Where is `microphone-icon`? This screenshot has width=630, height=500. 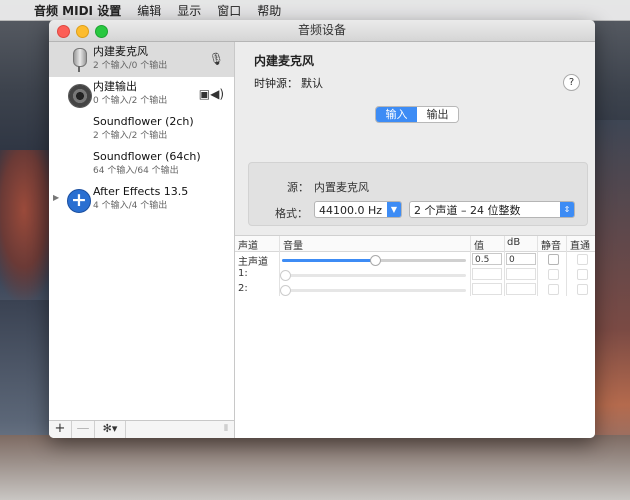 microphone-icon is located at coordinates (79, 60).